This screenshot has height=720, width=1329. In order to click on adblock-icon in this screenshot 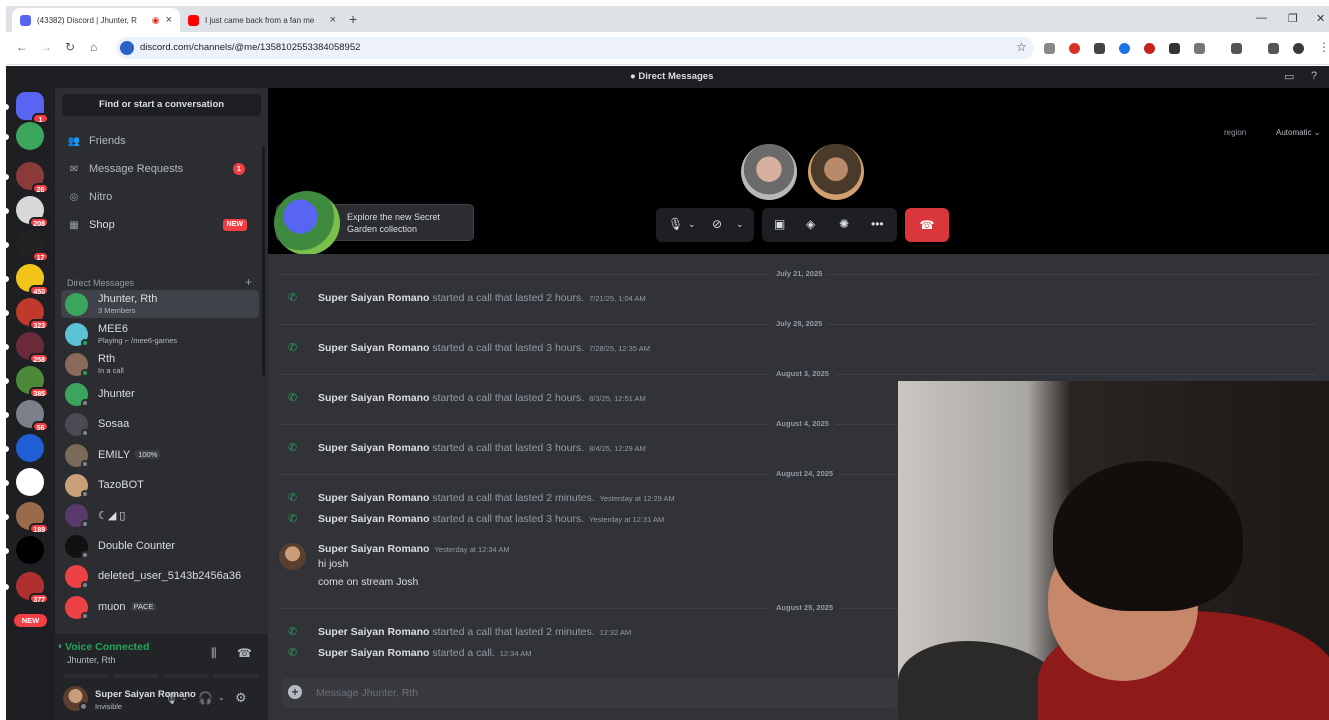, I will do `click(1074, 48)`.